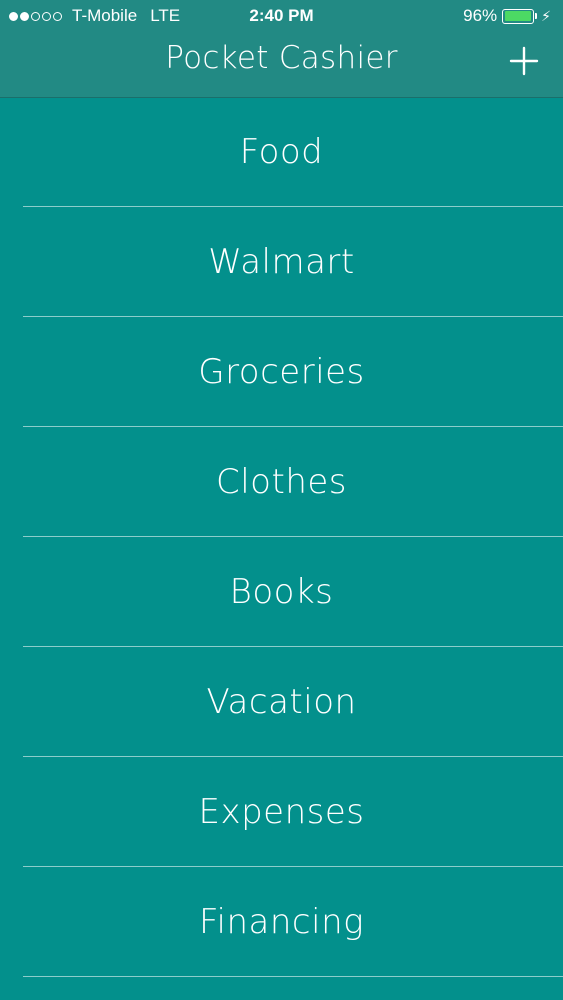  Describe the element at coordinates (546, 15) in the screenshot. I see `bolt-icon: ⚡︎` at that location.